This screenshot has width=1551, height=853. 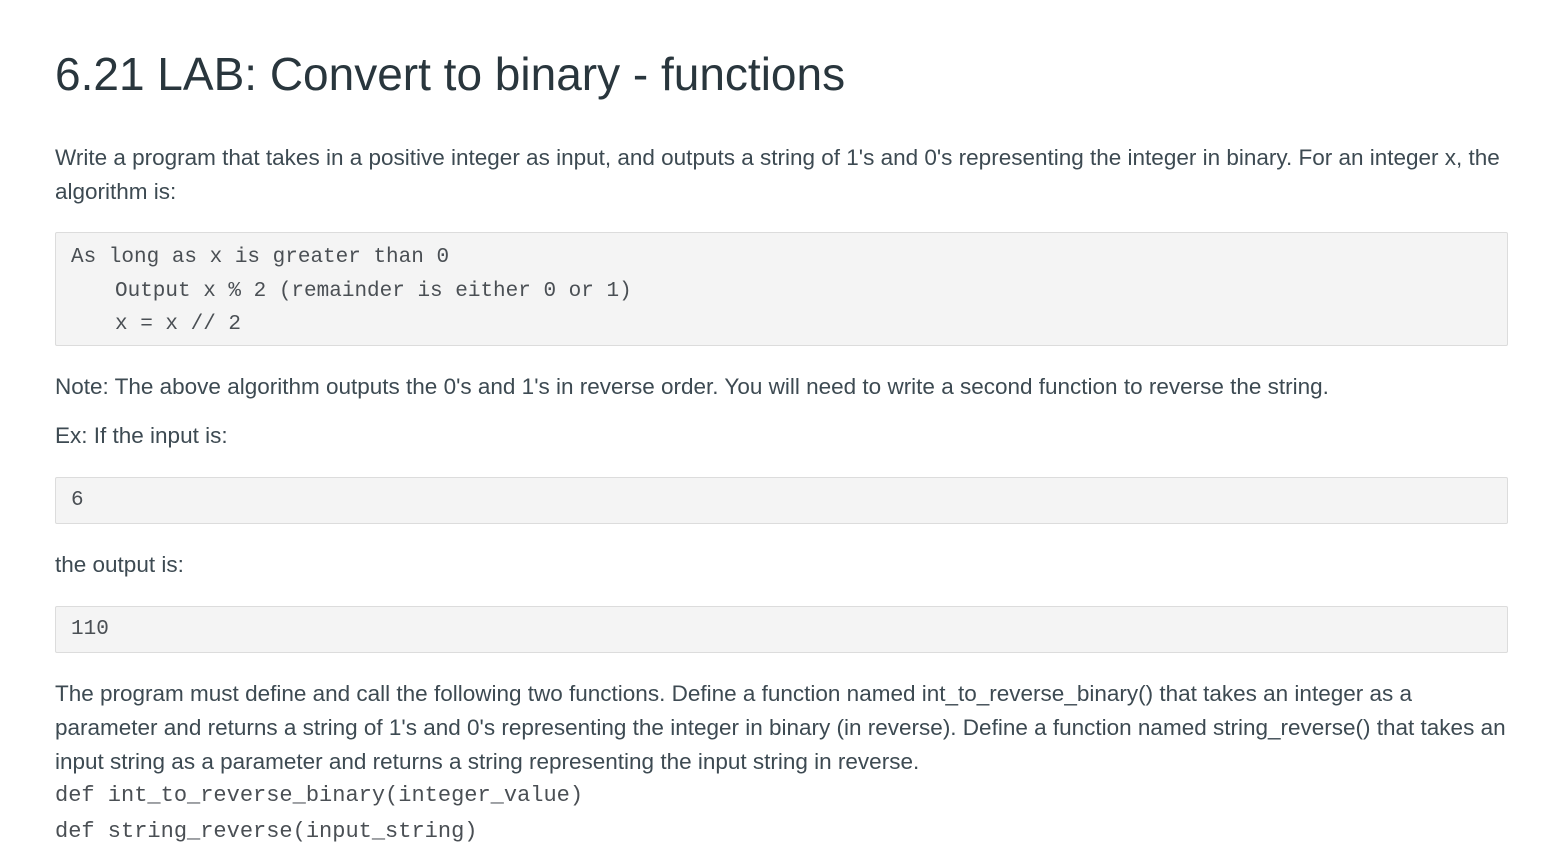 What do you see at coordinates (319, 795) in the screenshot?
I see `function-signature: def int_to_reverse_binary(integer_value)` at bounding box center [319, 795].